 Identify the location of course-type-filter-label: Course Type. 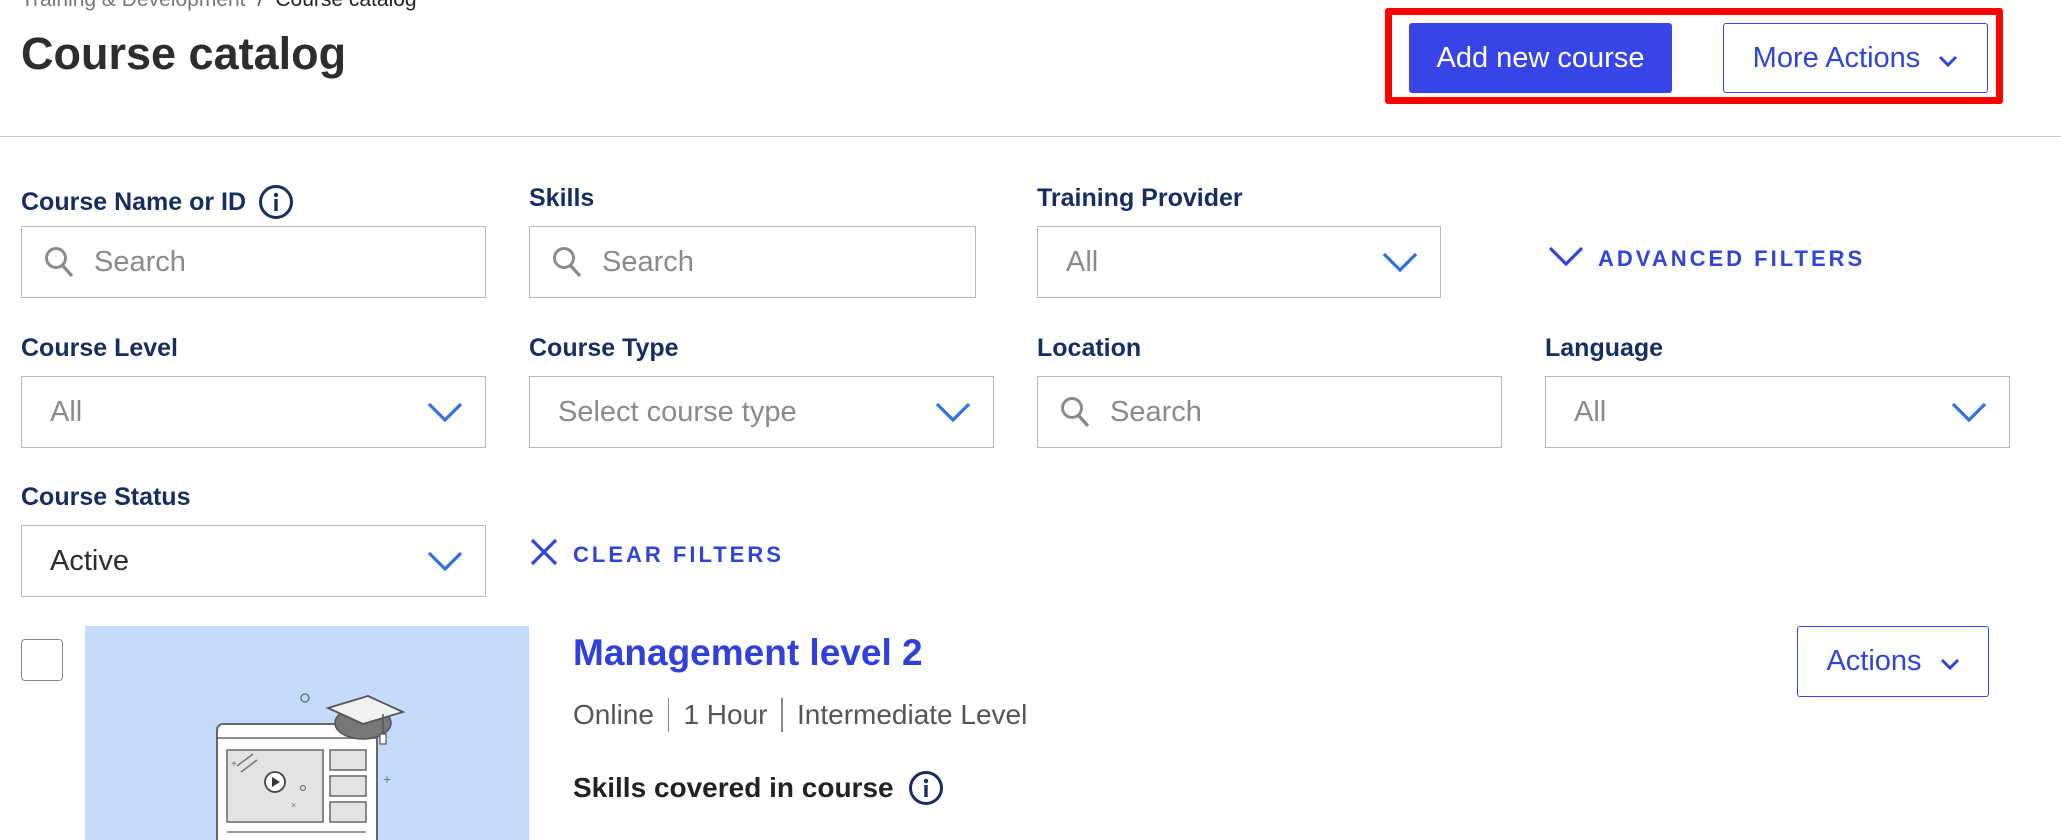
(604, 348).